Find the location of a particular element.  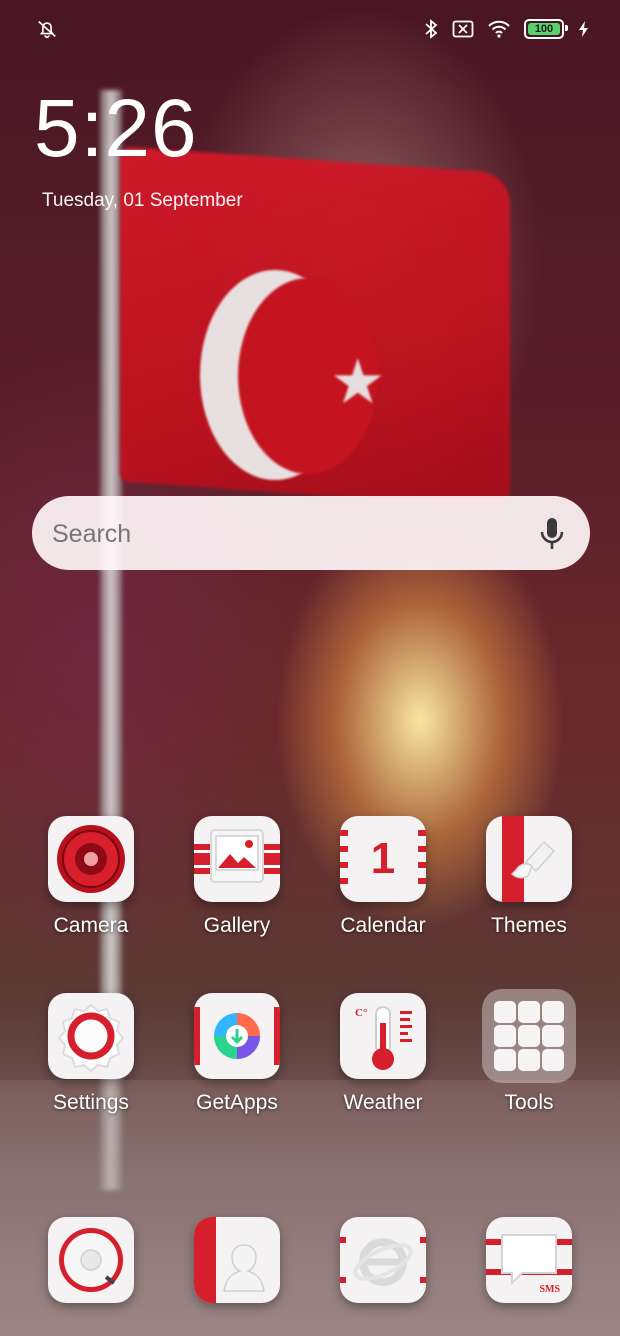

sms-label: SMS is located at coordinates (549, 1289).